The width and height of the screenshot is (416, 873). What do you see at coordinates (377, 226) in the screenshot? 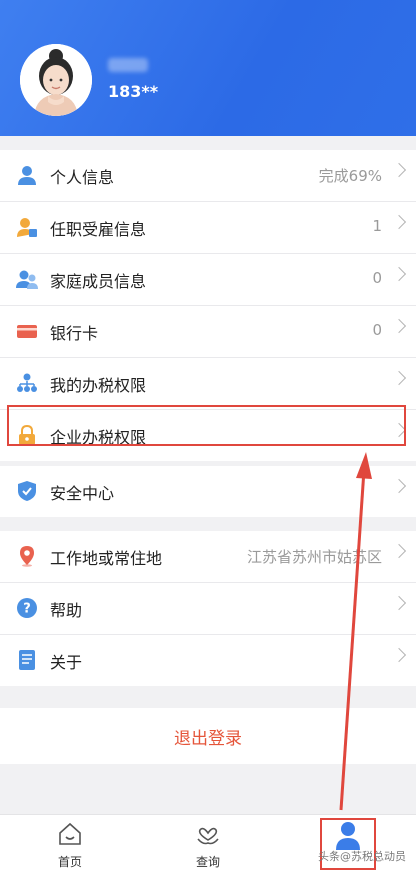
I see `menu-item-value: 1` at bounding box center [377, 226].